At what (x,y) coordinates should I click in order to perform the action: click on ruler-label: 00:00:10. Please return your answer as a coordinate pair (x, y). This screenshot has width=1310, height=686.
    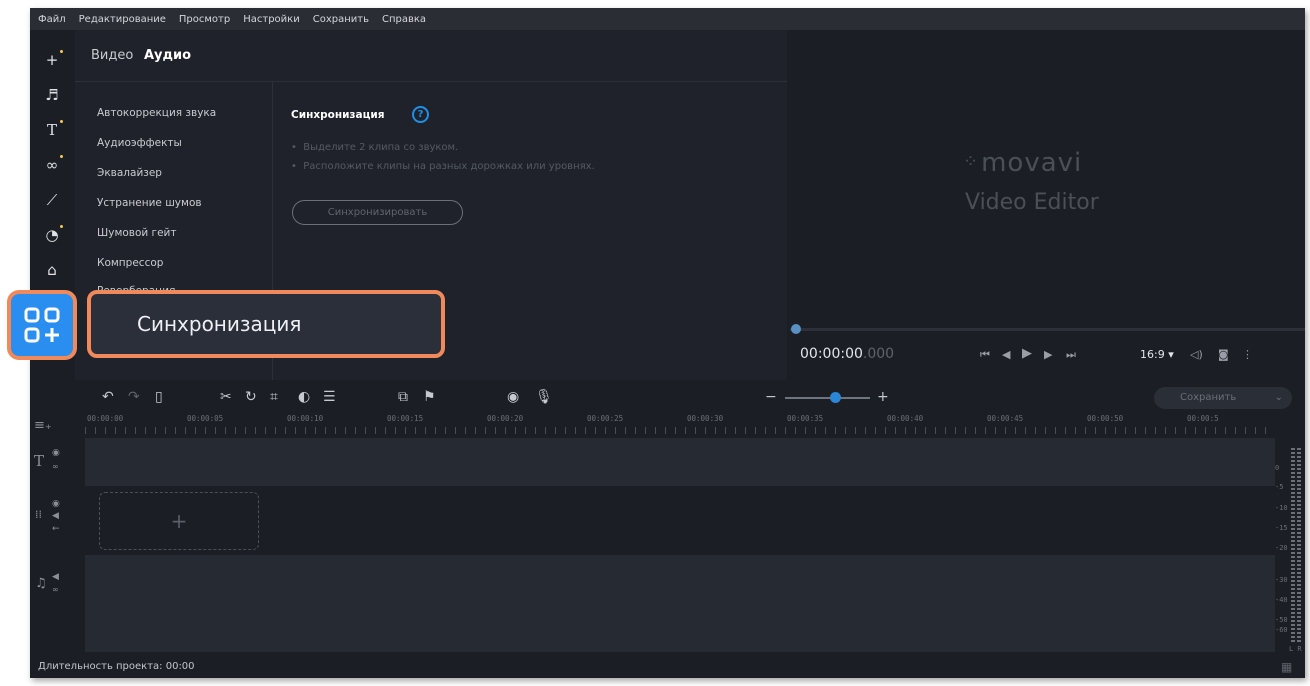
    Looking at the image, I should click on (305, 418).